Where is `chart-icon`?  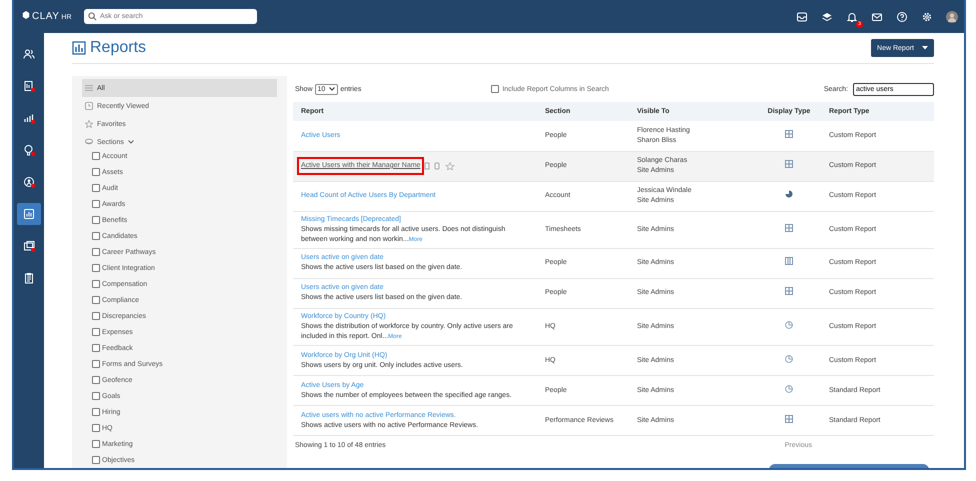
chart-icon is located at coordinates (29, 214).